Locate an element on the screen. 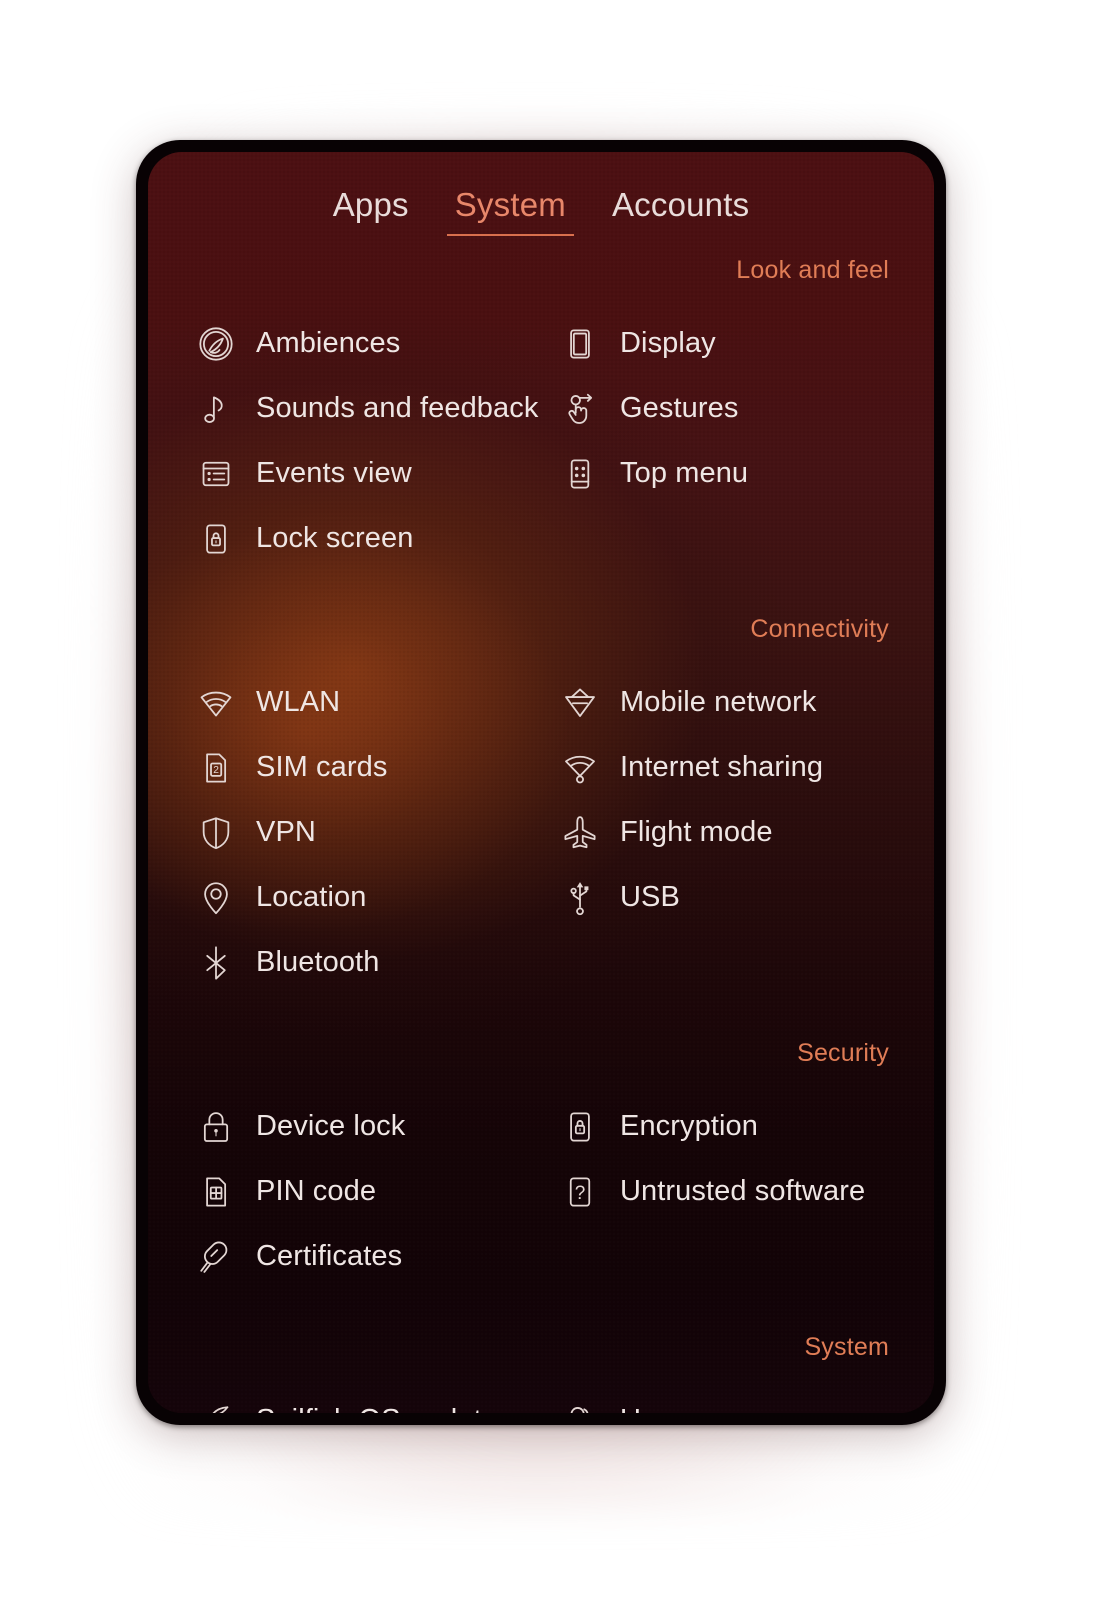 The width and height of the screenshot is (1100, 1600). airplane-icon is located at coordinates (580, 833).